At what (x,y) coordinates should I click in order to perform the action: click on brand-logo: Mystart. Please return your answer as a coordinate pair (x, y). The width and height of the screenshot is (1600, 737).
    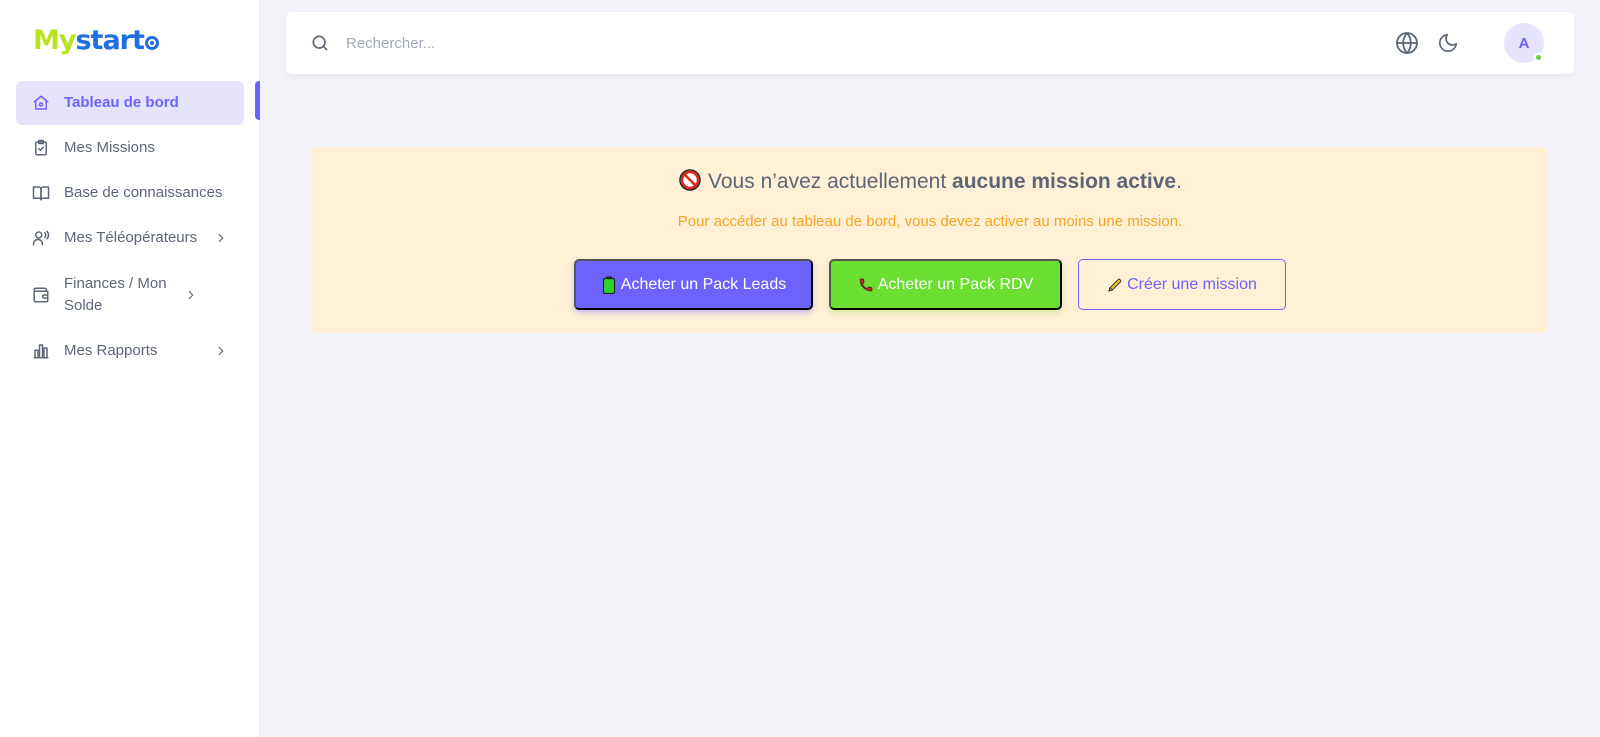
    Looking at the image, I should click on (96, 41).